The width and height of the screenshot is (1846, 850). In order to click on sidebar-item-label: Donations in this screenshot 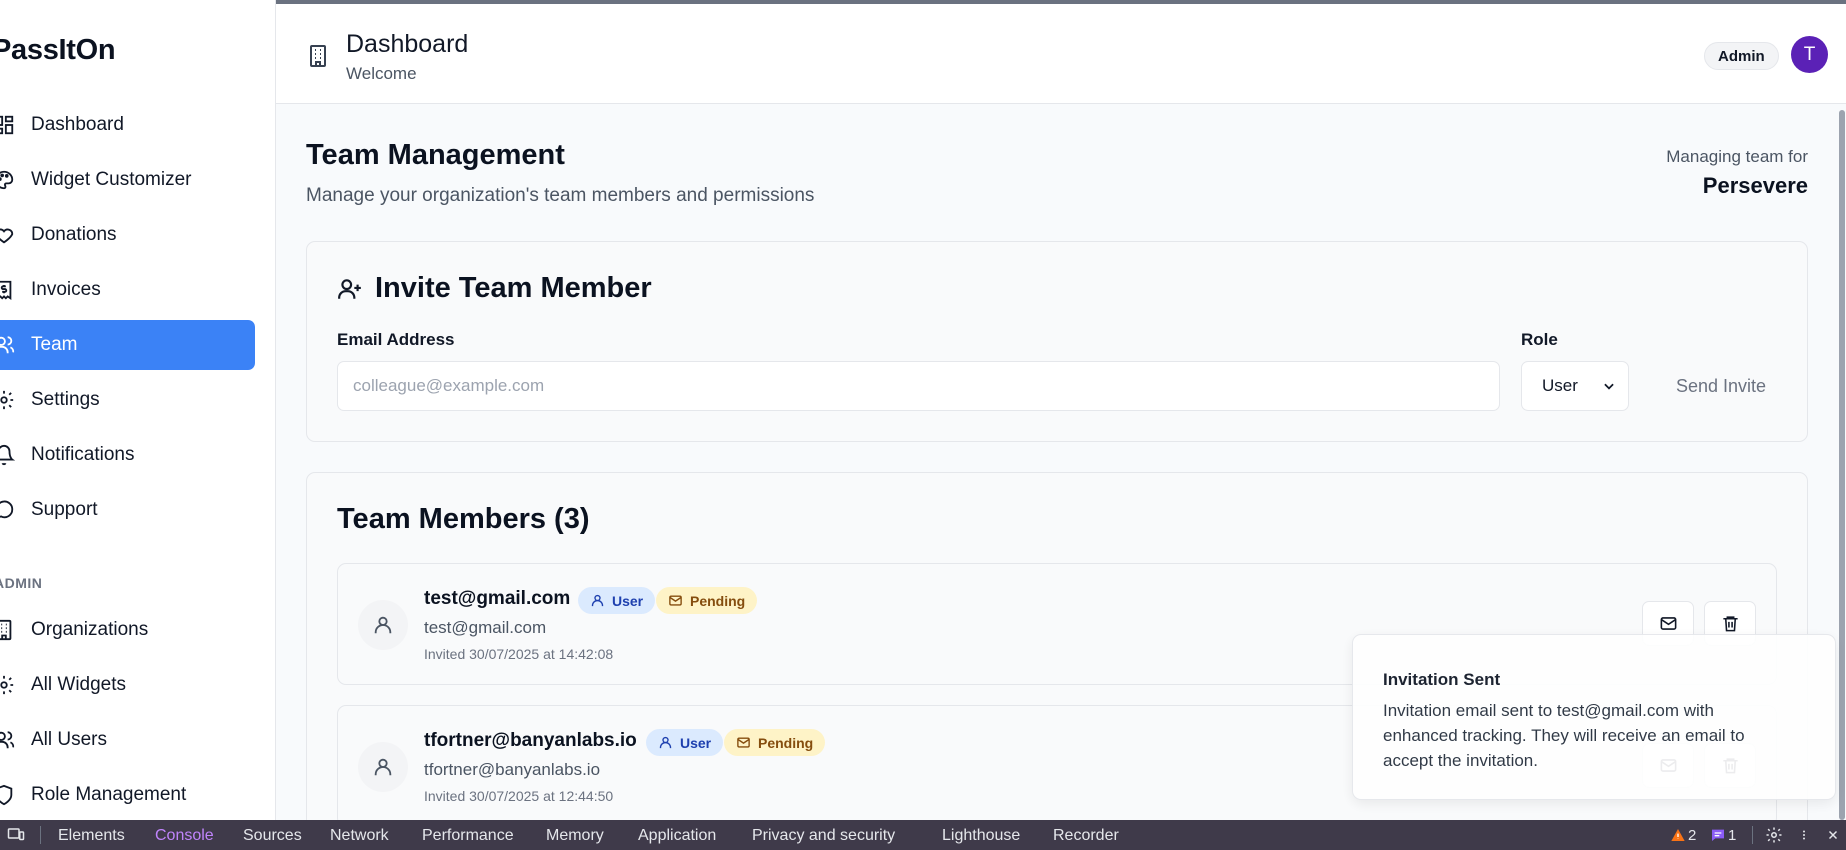, I will do `click(74, 234)`.